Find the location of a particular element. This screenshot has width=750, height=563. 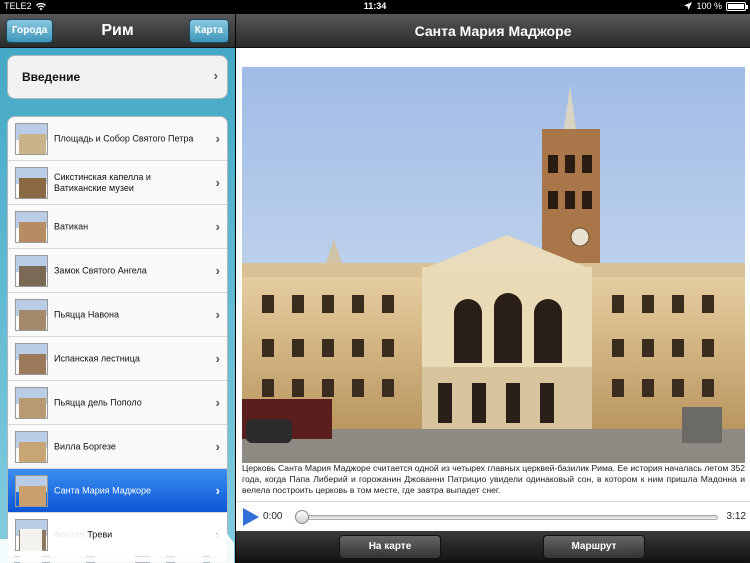

progress-slider is located at coordinates (506, 517).